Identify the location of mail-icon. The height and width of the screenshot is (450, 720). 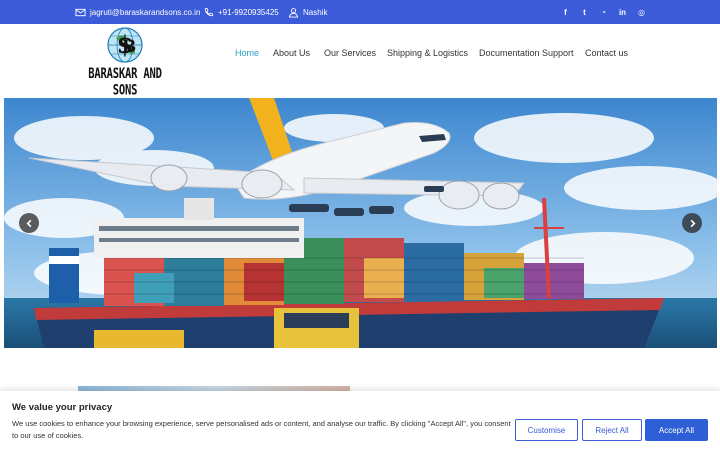
(80, 12).